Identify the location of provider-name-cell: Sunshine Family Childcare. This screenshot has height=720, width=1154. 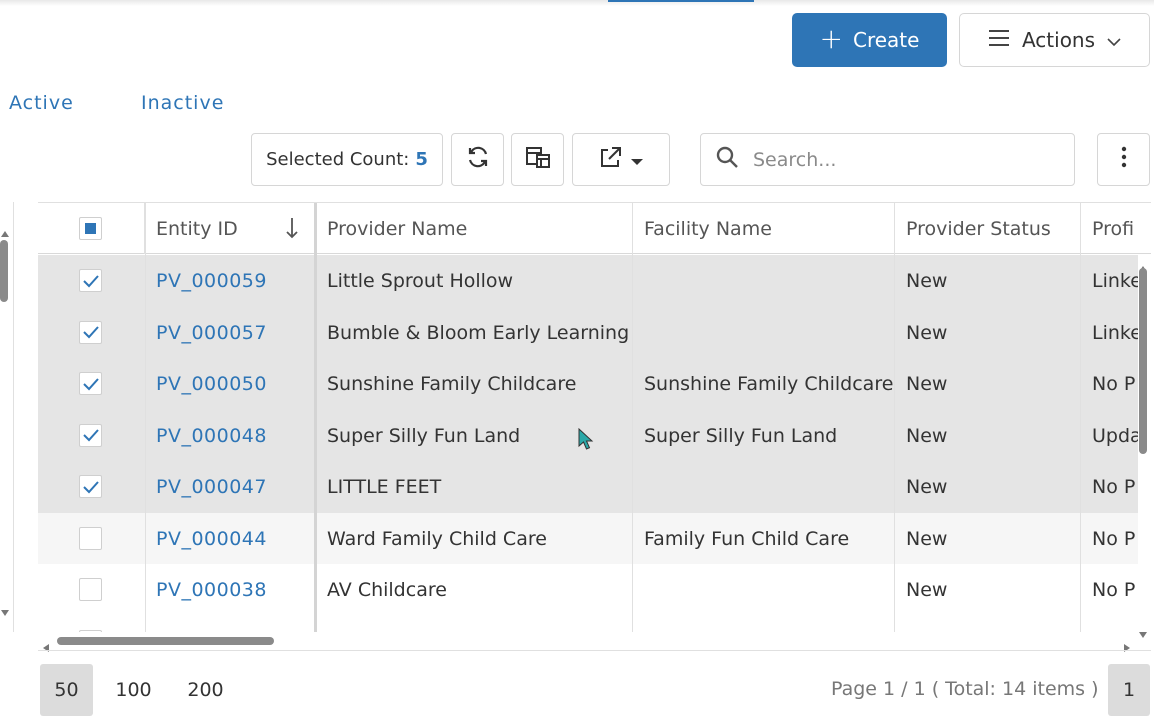
(452, 384).